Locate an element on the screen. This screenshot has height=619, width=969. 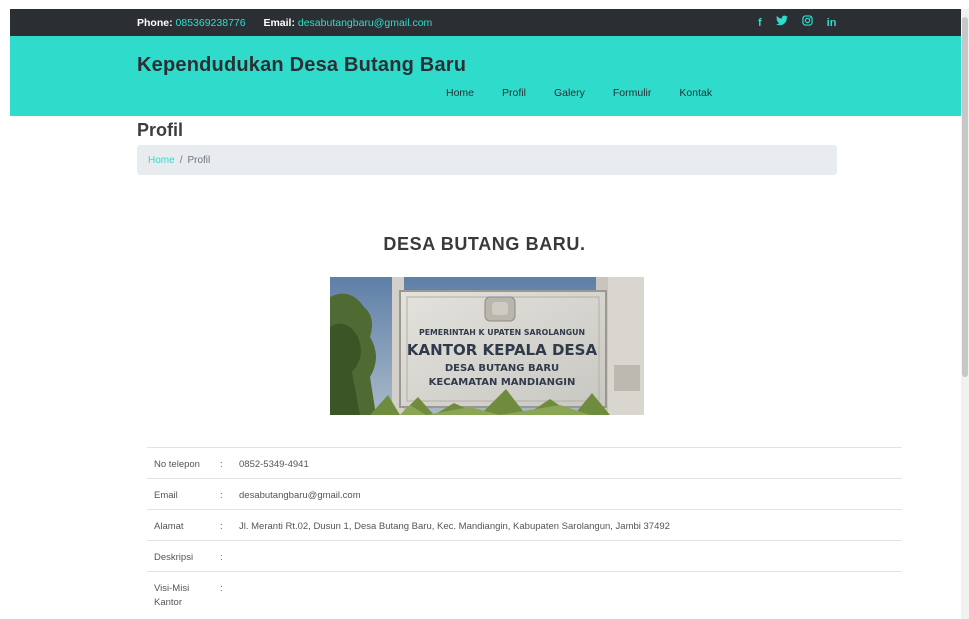
sign-line-3: DESA BUTANG BARU is located at coordinates (502, 368).